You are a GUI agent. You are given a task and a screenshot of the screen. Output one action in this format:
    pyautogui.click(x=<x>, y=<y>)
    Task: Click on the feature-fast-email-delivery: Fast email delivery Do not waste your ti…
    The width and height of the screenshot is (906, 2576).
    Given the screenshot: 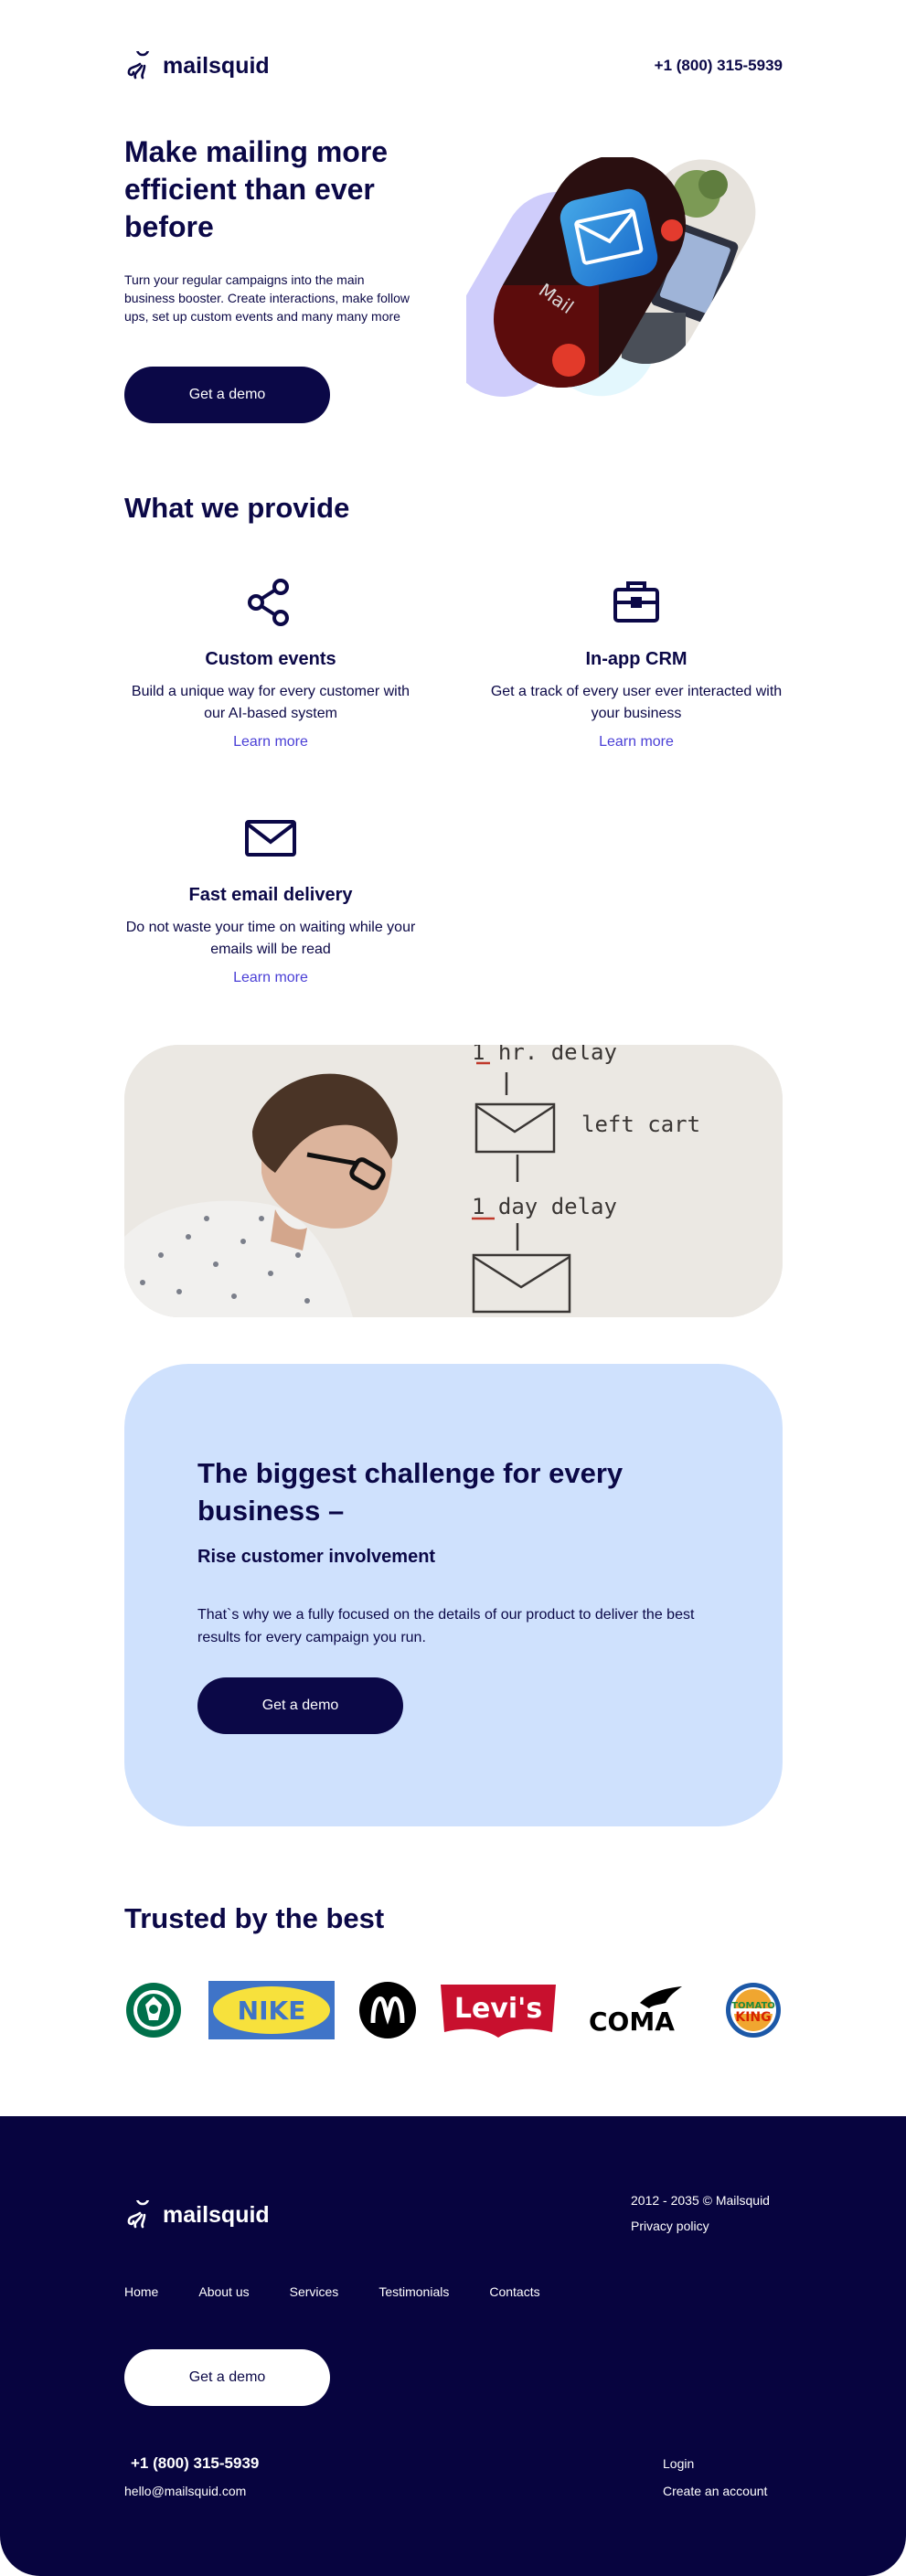 What is the action you would take?
    pyautogui.click(x=270, y=898)
    